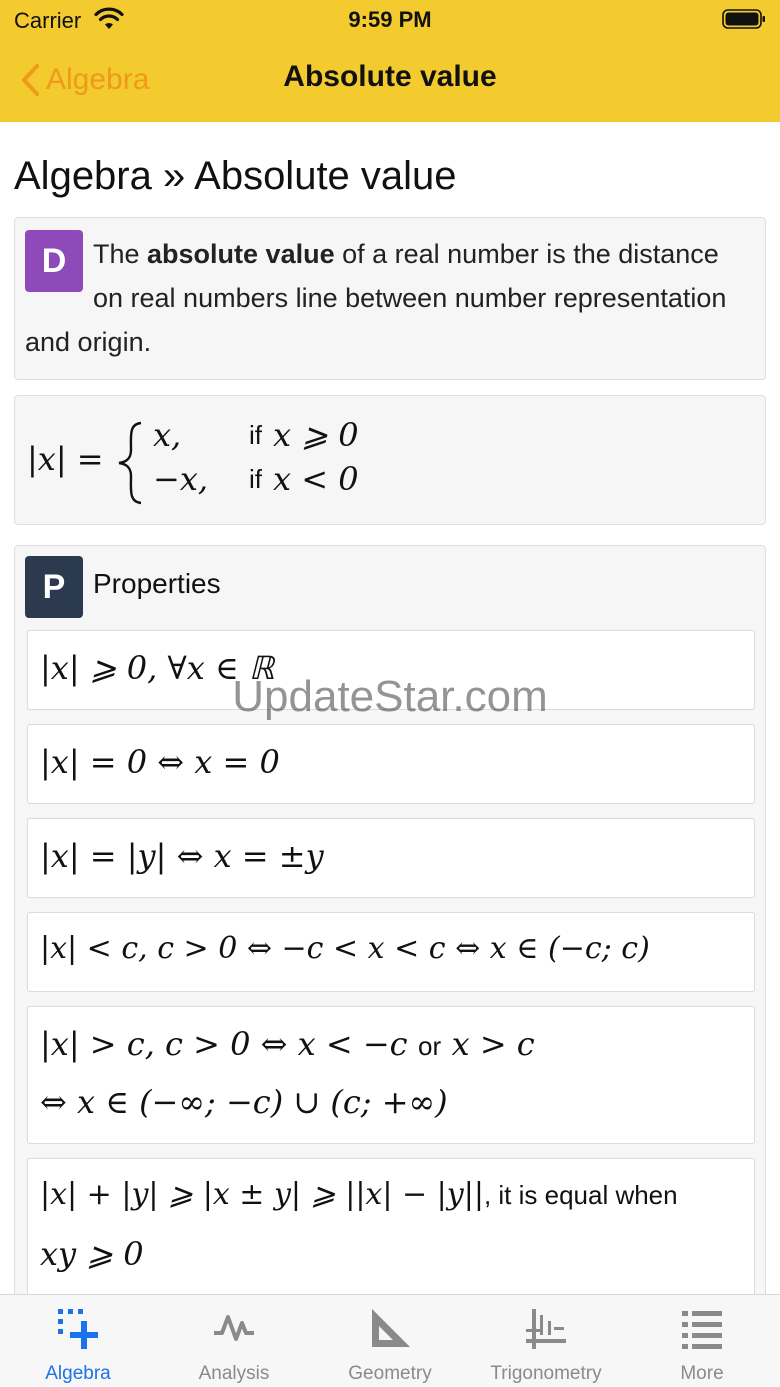  I want to click on left-brace, so click(130, 463).